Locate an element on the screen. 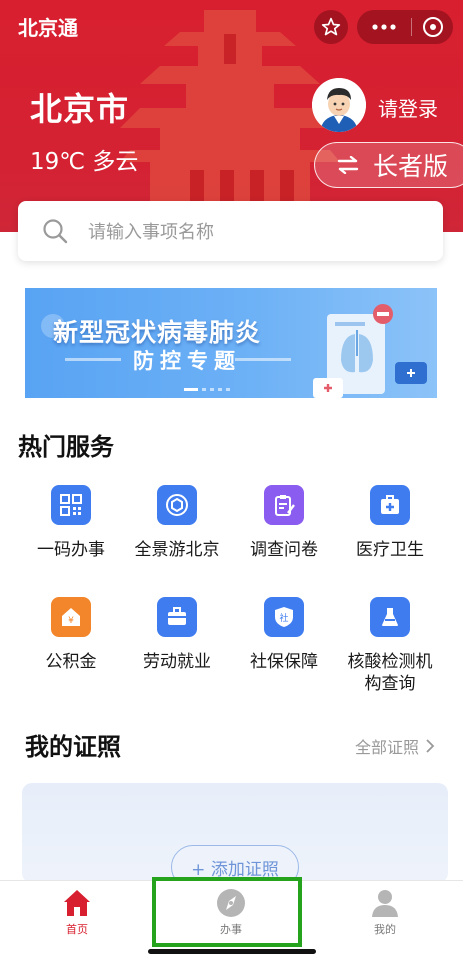 This screenshot has height=962, width=463. panorama-cube-icon is located at coordinates (177, 505).